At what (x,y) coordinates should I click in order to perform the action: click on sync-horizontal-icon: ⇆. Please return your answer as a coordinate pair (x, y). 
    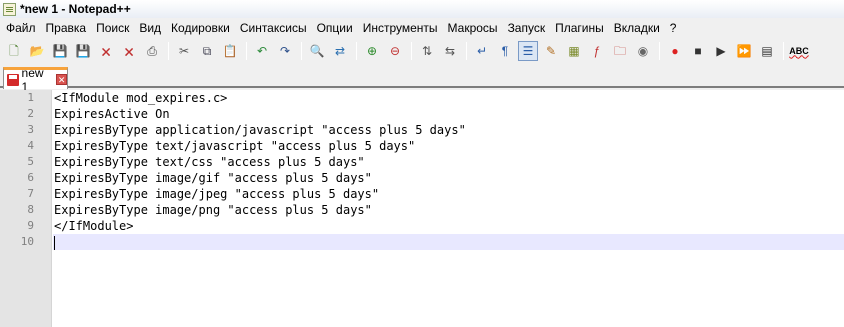
    Looking at the image, I should click on (450, 51).